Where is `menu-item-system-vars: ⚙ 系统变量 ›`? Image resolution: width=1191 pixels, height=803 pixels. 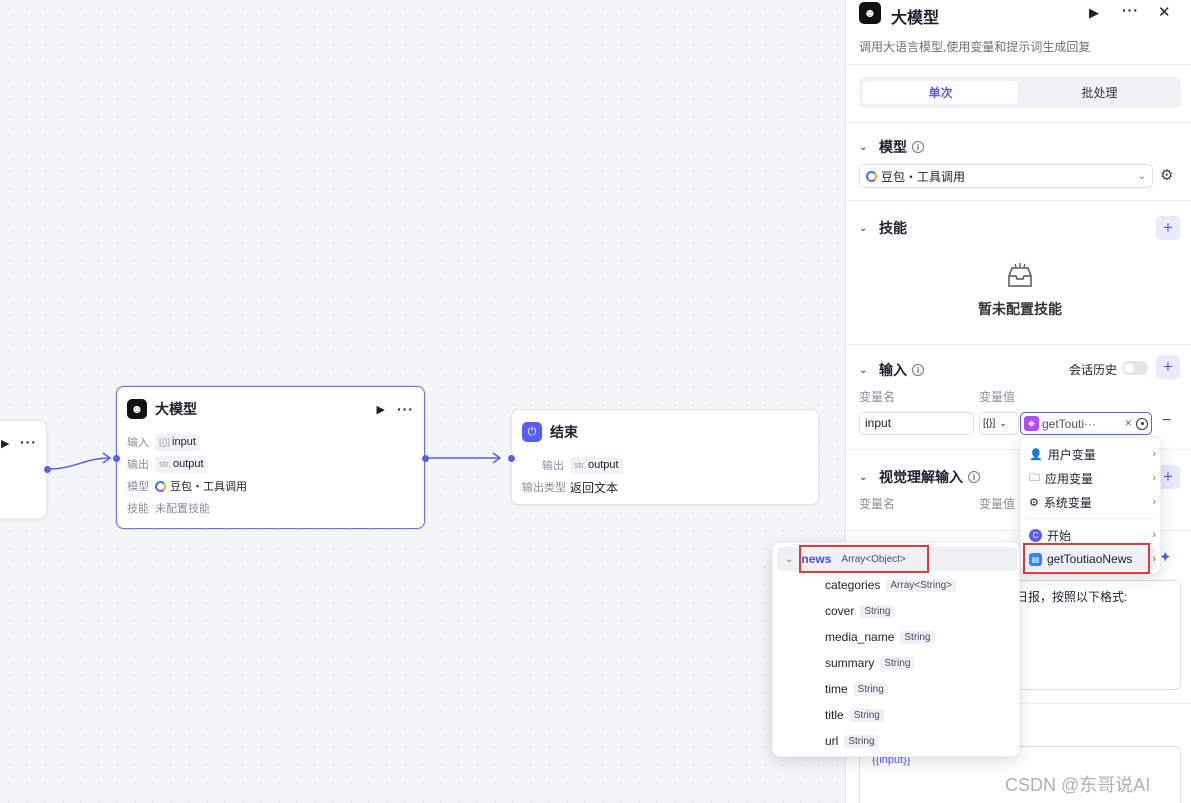 menu-item-system-vars: ⚙ 系统变量 › is located at coordinates (1092, 502).